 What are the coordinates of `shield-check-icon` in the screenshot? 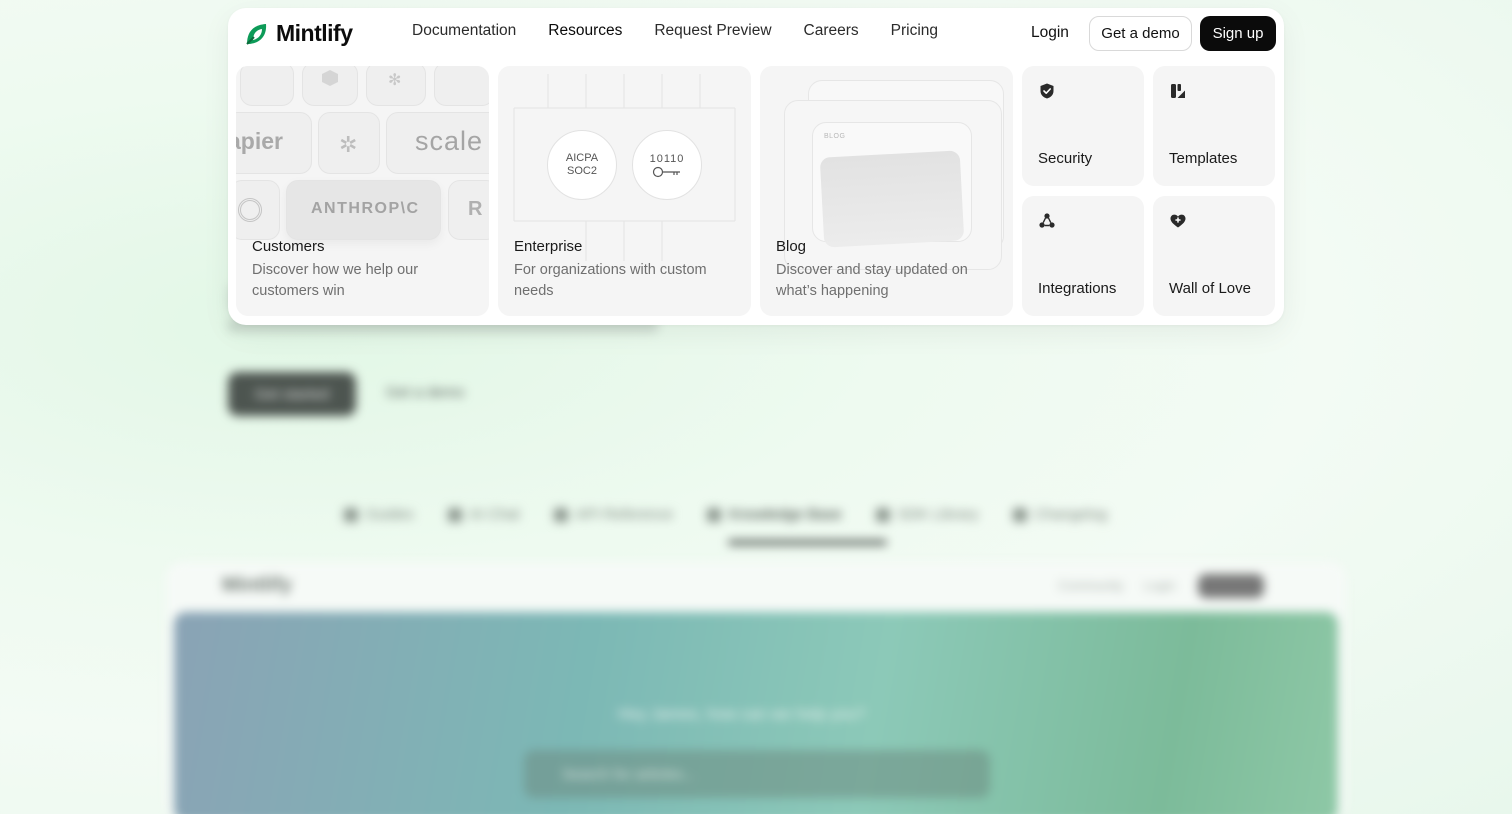 It's located at (1047, 91).